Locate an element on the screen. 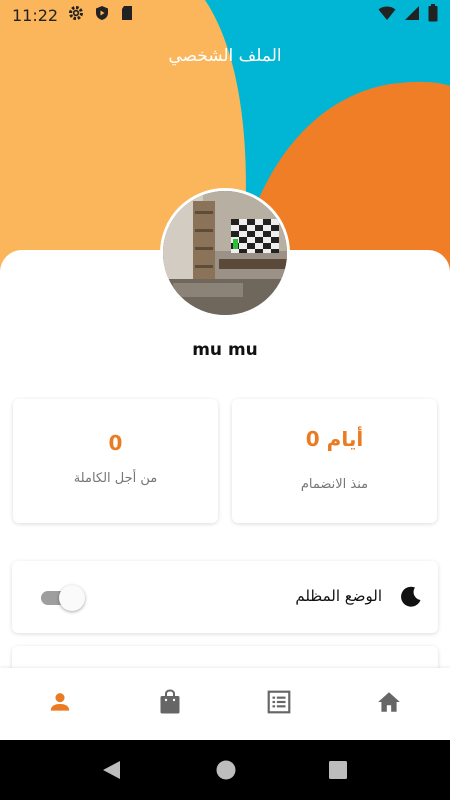 The width and height of the screenshot is (450, 800). dark-mode-label: الوضع المظلم is located at coordinates (338, 596).